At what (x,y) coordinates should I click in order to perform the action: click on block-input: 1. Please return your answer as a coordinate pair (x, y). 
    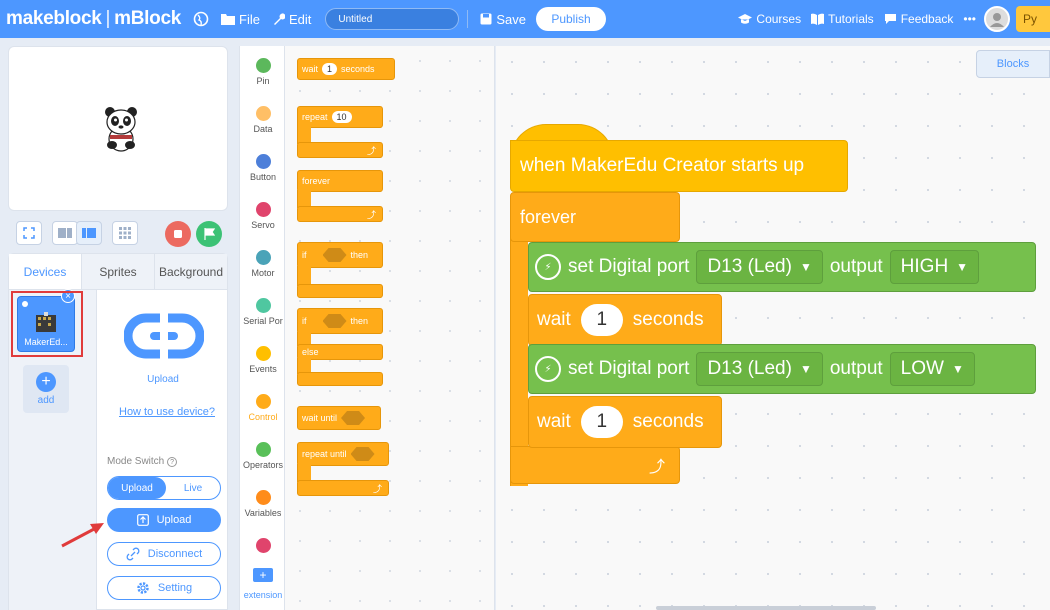
    Looking at the image, I should click on (330, 69).